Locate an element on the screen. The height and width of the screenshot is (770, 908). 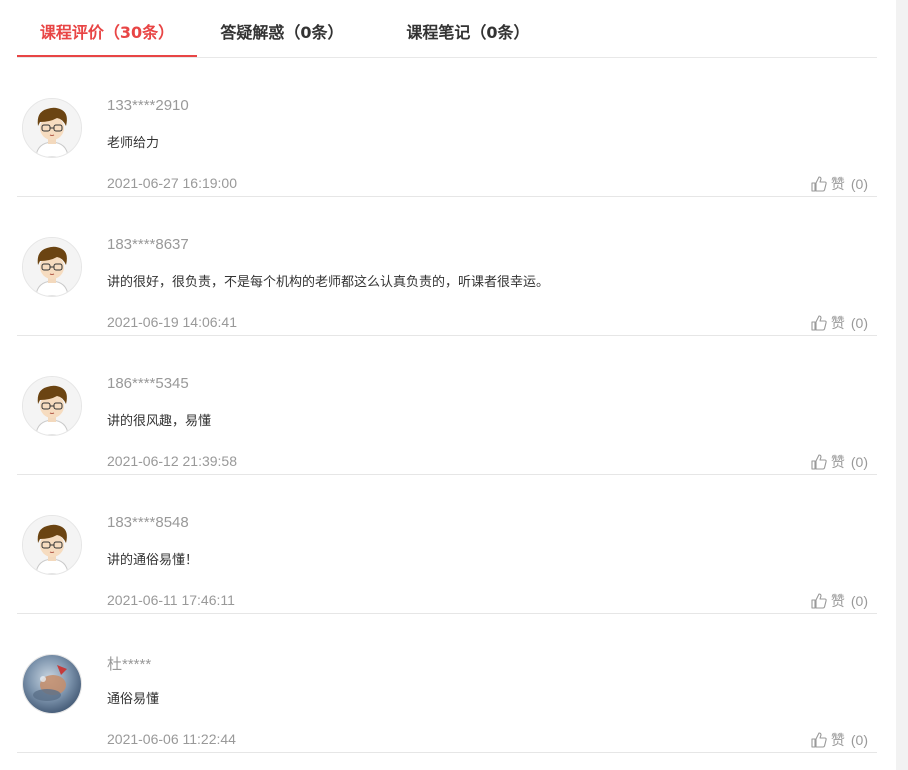
comment-text: 老师给力 is located at coordinates (133, 143).